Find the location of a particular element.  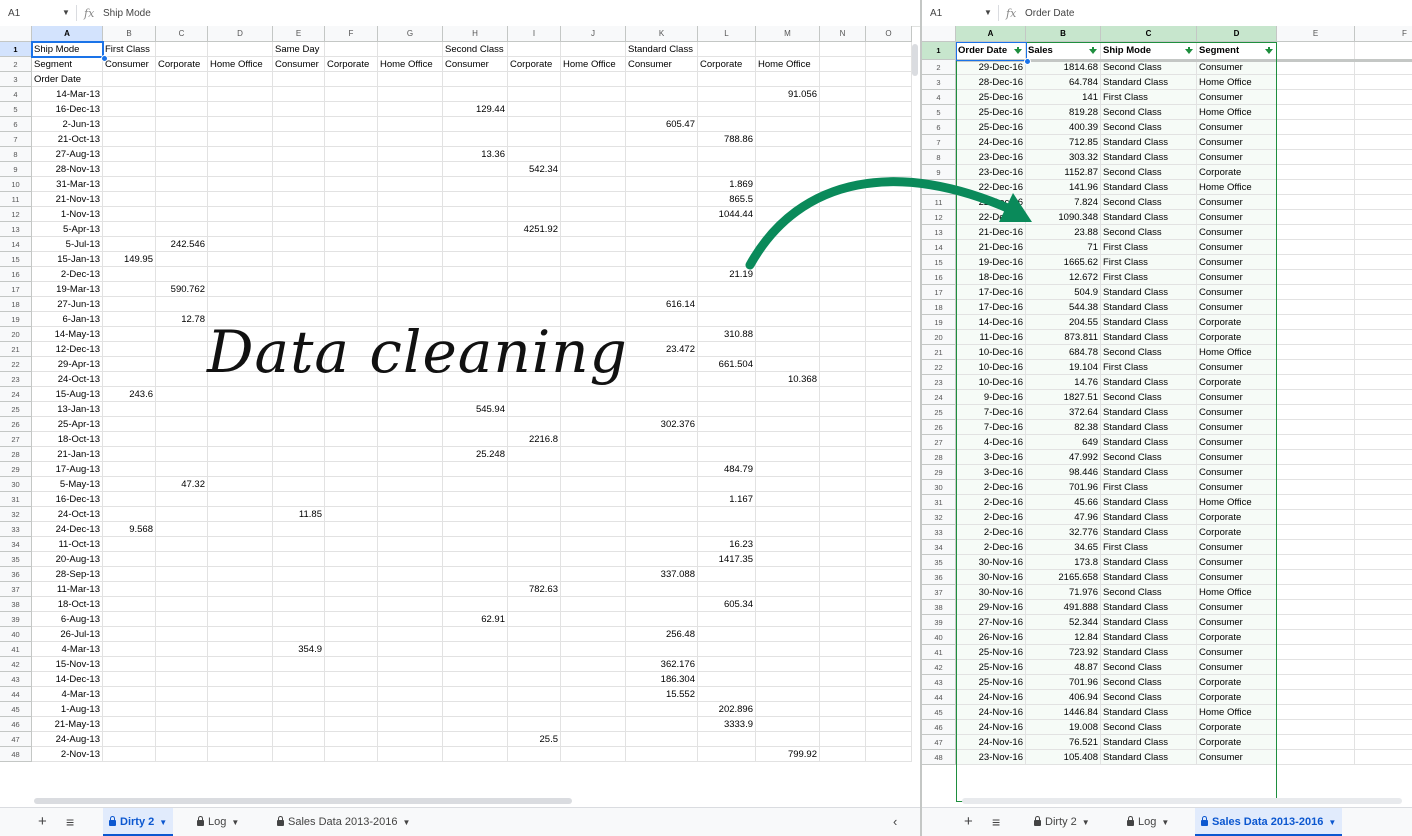

cell: 7-Dec-16 is located at coordinates (991, 412).